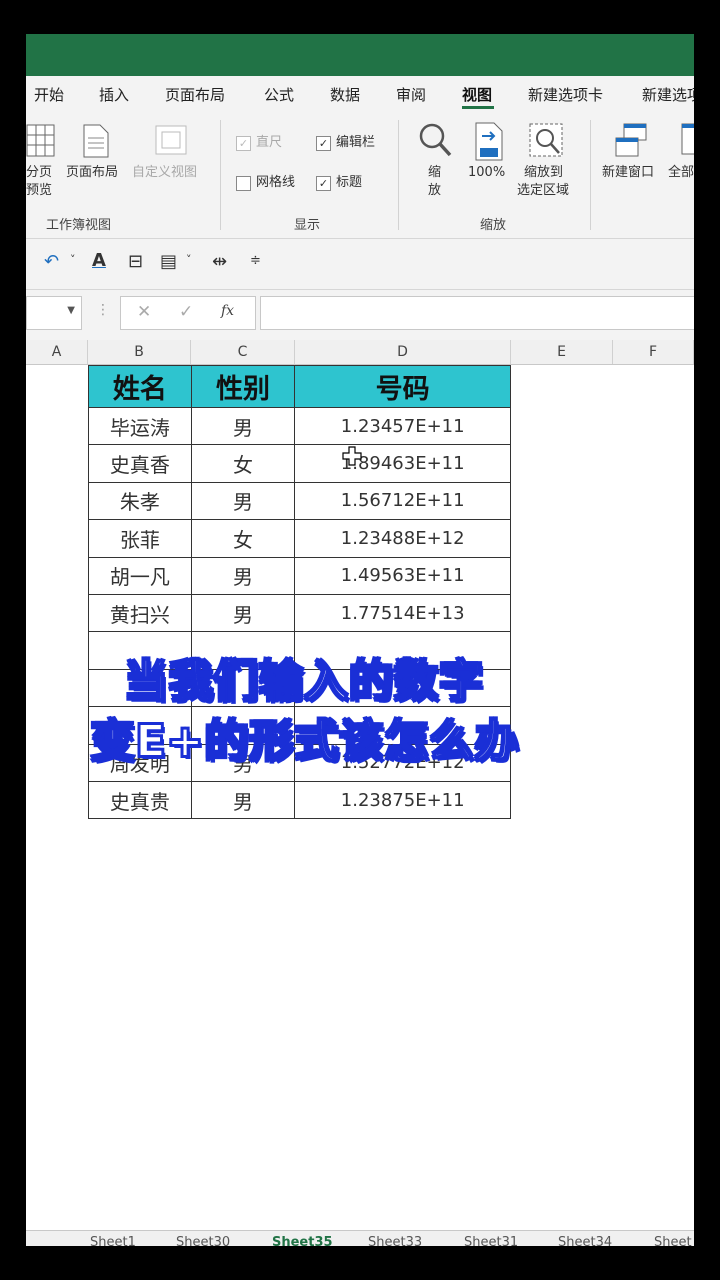 Image resolution: width=720 pixels, height=1280 pixels. I want to click on zoom-100-icon, so click(490, 142).